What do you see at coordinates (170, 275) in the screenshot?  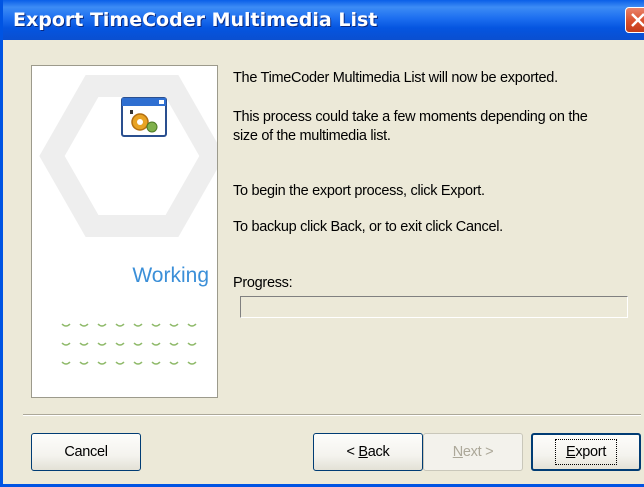 I see `working-status-label: Working` at bounding box center [170, 275].